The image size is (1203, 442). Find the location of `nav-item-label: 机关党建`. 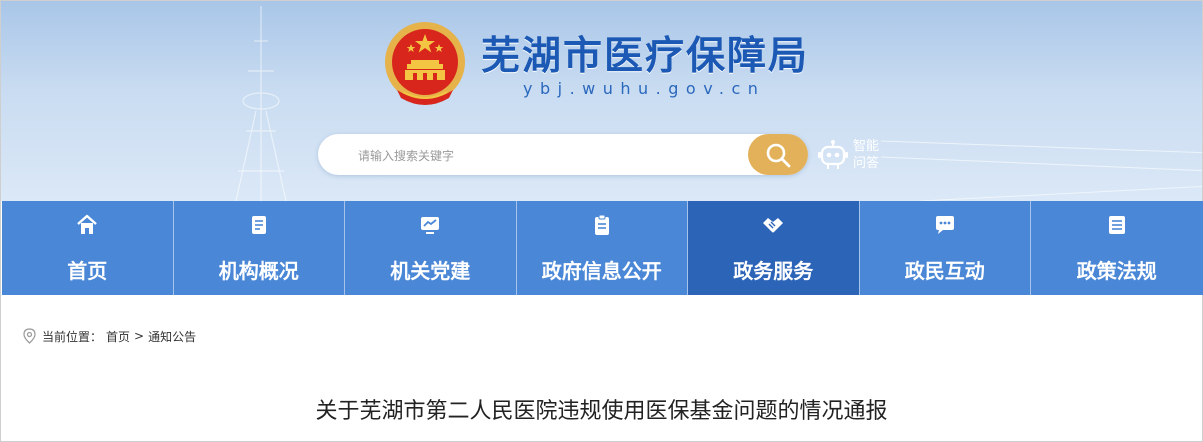

nav-item-label: 机关党建 is located at coordinates (430, 271).